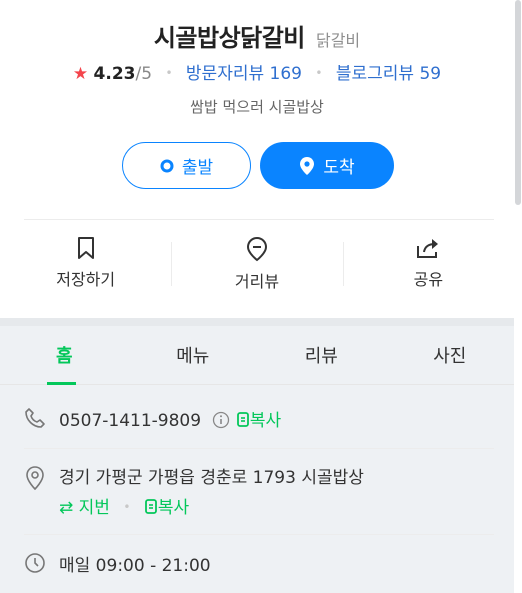 This screenshot has width=522, height=593. Describe the element at coordinates (257, 322) in the screenshot. I see `section-gap` at that location.